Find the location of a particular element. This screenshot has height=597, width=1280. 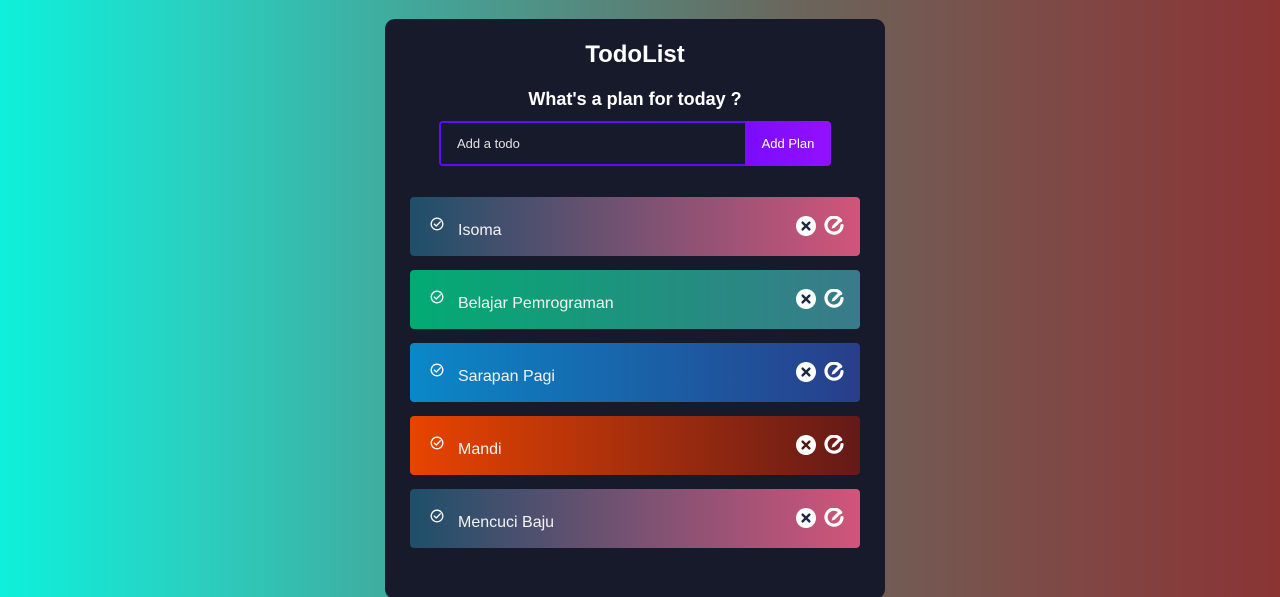

todo-form: Add Plan is located at coordinates (635, 143).